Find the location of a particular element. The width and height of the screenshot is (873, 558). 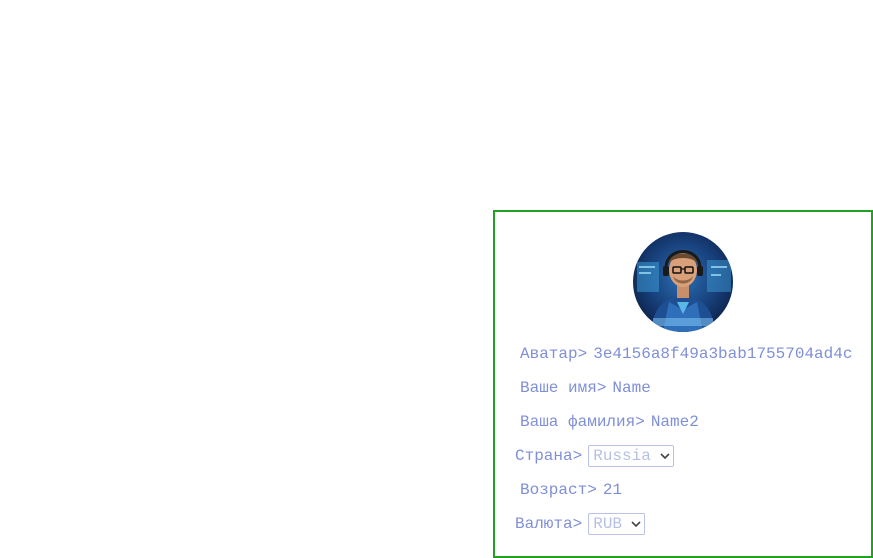

avatar is located at coordinates (683, 282).